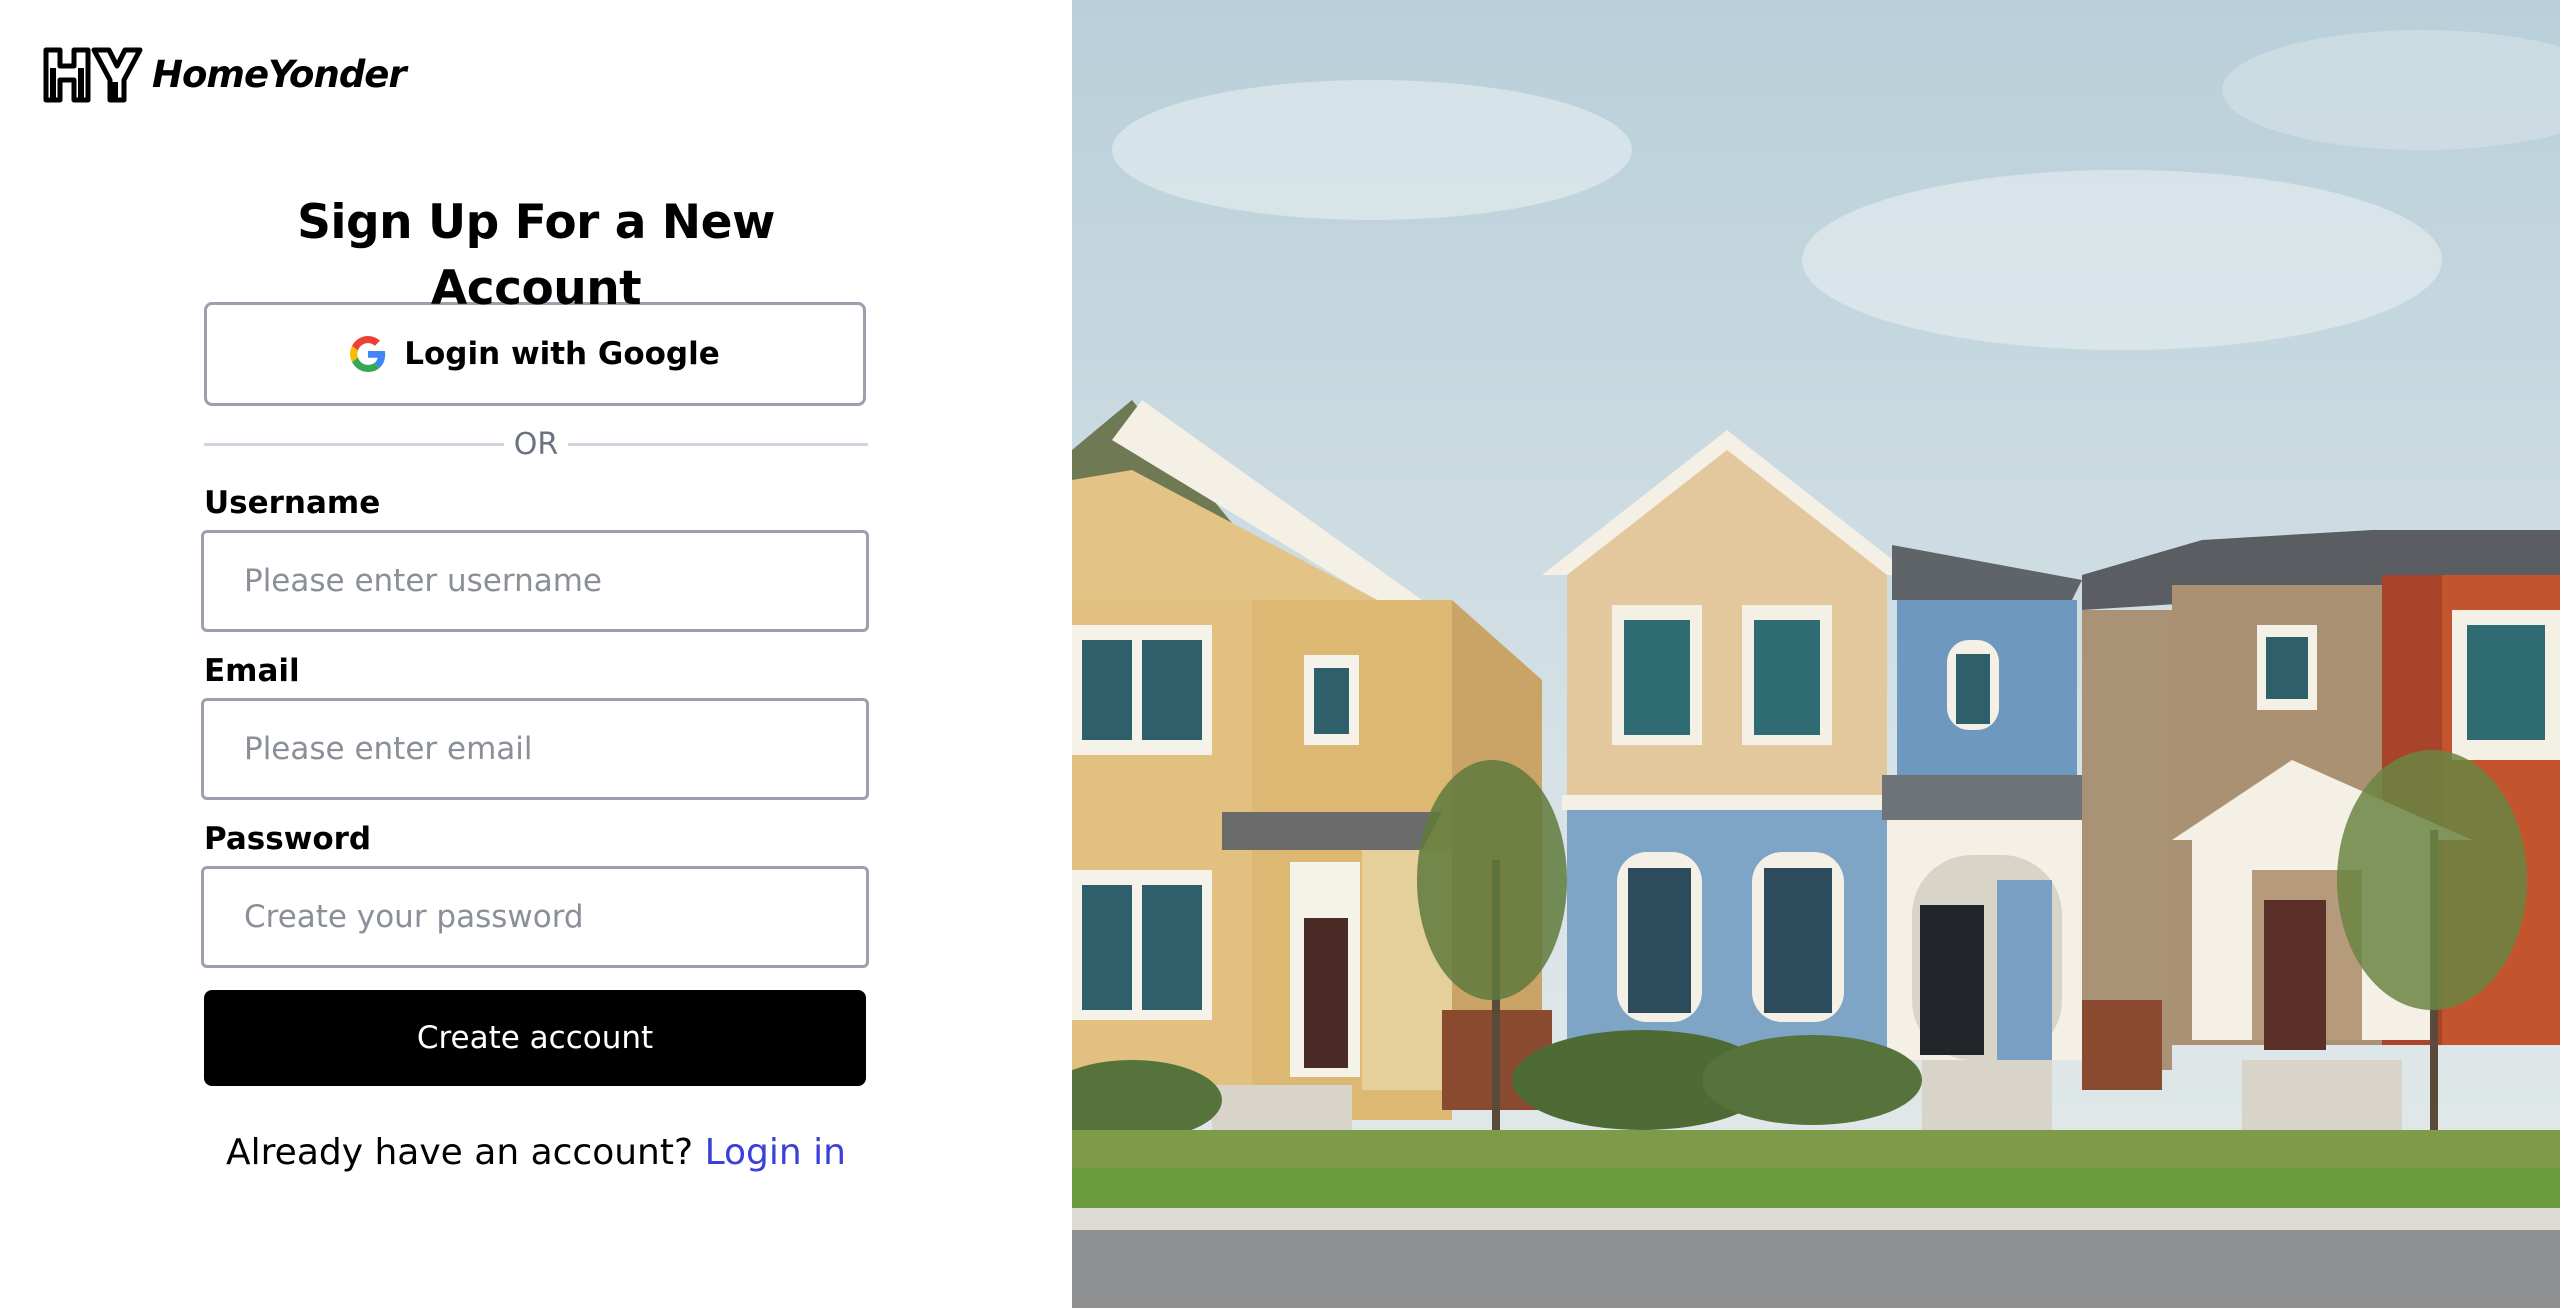  Describe the element at coordinates (718, 444) in the screenshot. I see `divider-line-right` at that location.